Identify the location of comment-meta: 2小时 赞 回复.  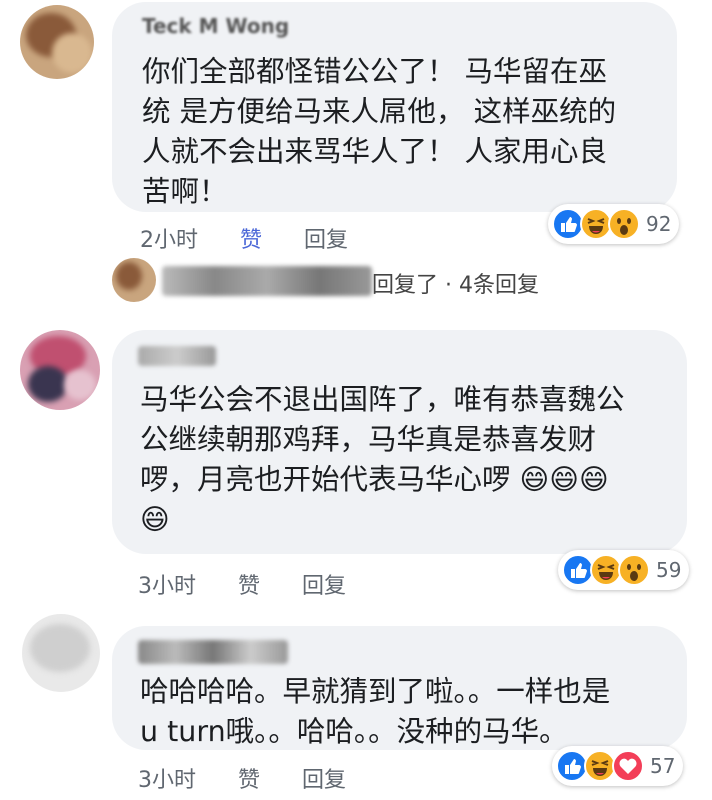
(244, 238).